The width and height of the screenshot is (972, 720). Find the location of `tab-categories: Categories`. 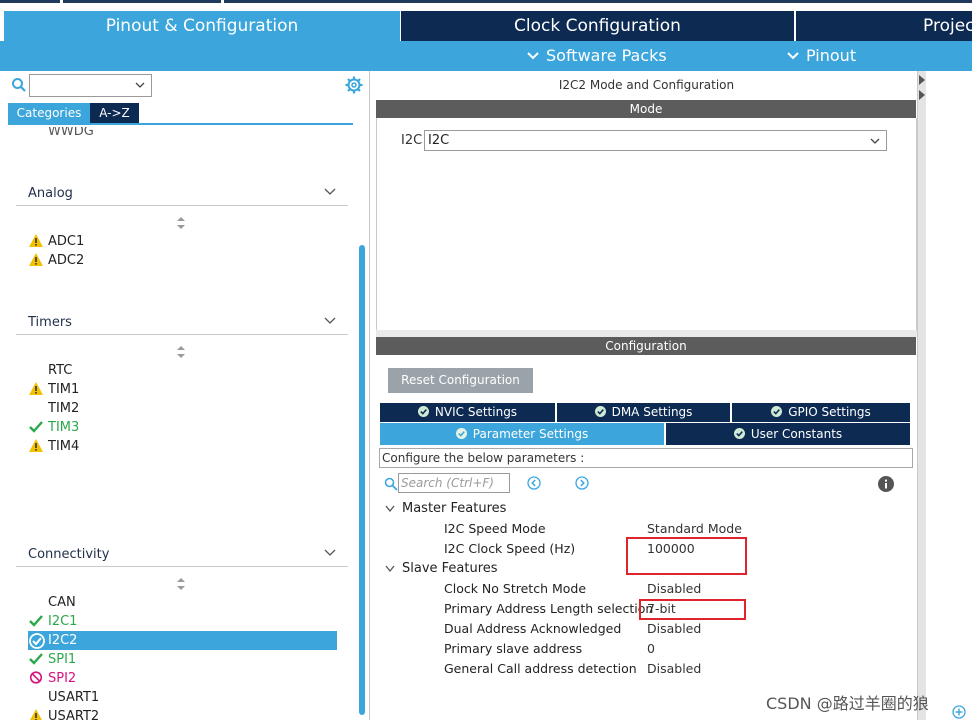

tab-categories: Categories is located at coordinates (49, 113).